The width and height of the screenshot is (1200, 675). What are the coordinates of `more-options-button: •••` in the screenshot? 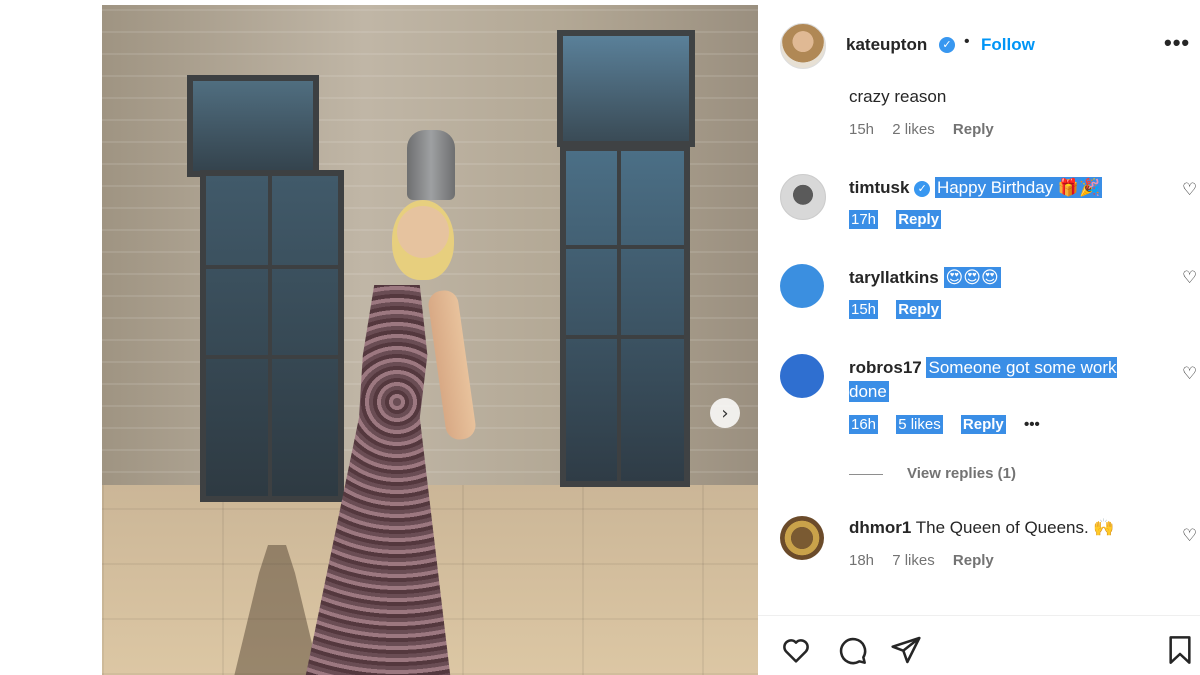 It's located at (1177, 43).